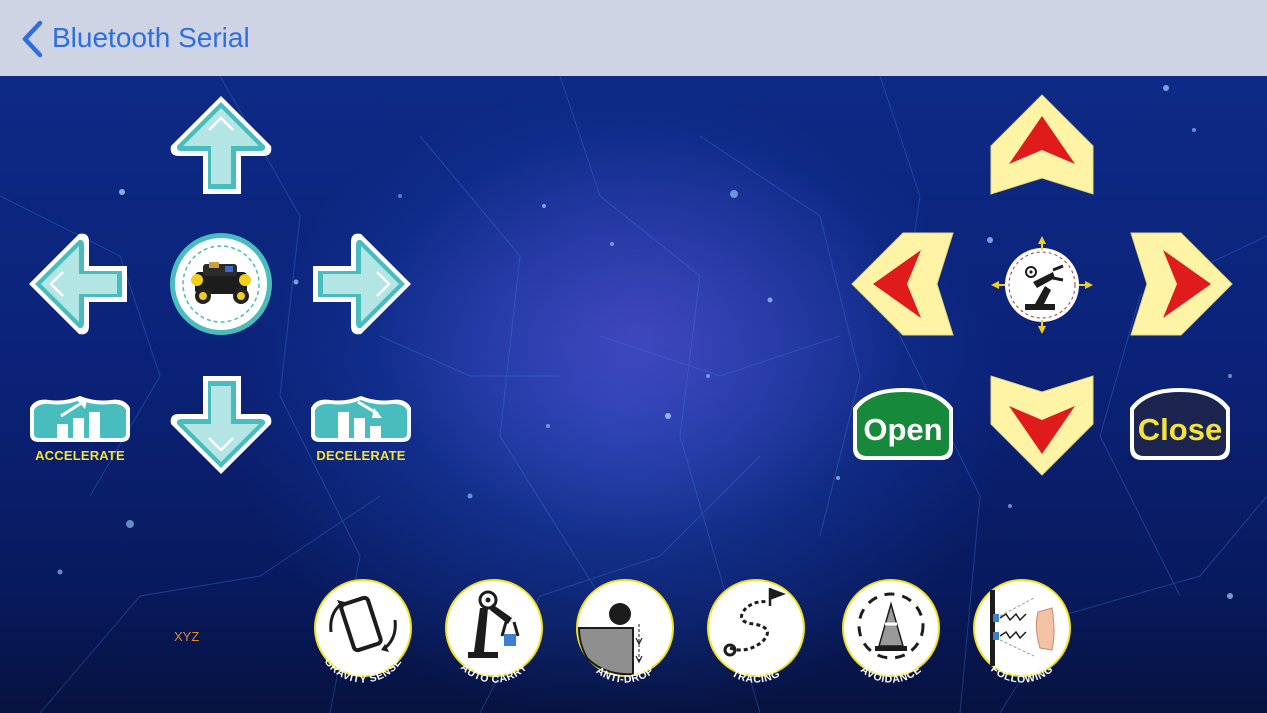 This screenshot has height=713, width=1267. Describe the element at coordinates (80, 419) in the screenshot. I see `accelerate-icon` at that location.